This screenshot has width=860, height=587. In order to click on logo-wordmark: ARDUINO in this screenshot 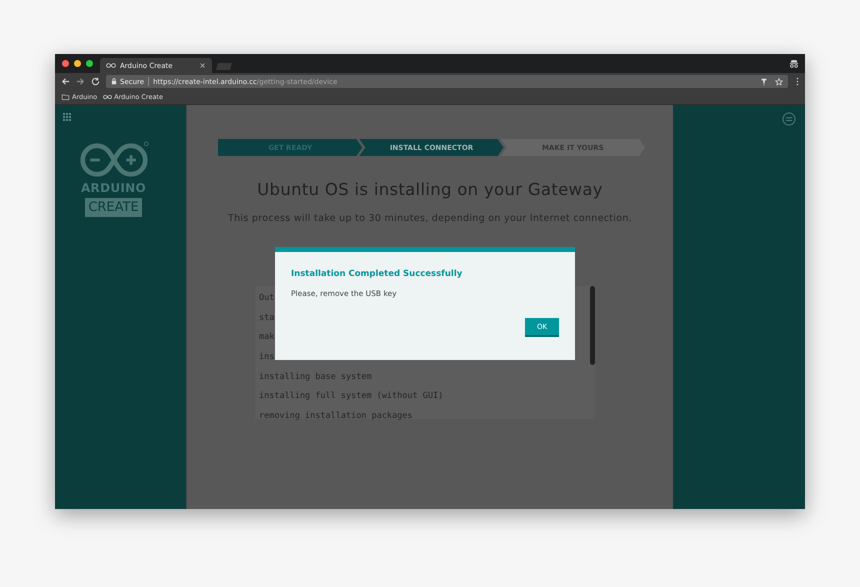, I will do `click(113, 188)`.